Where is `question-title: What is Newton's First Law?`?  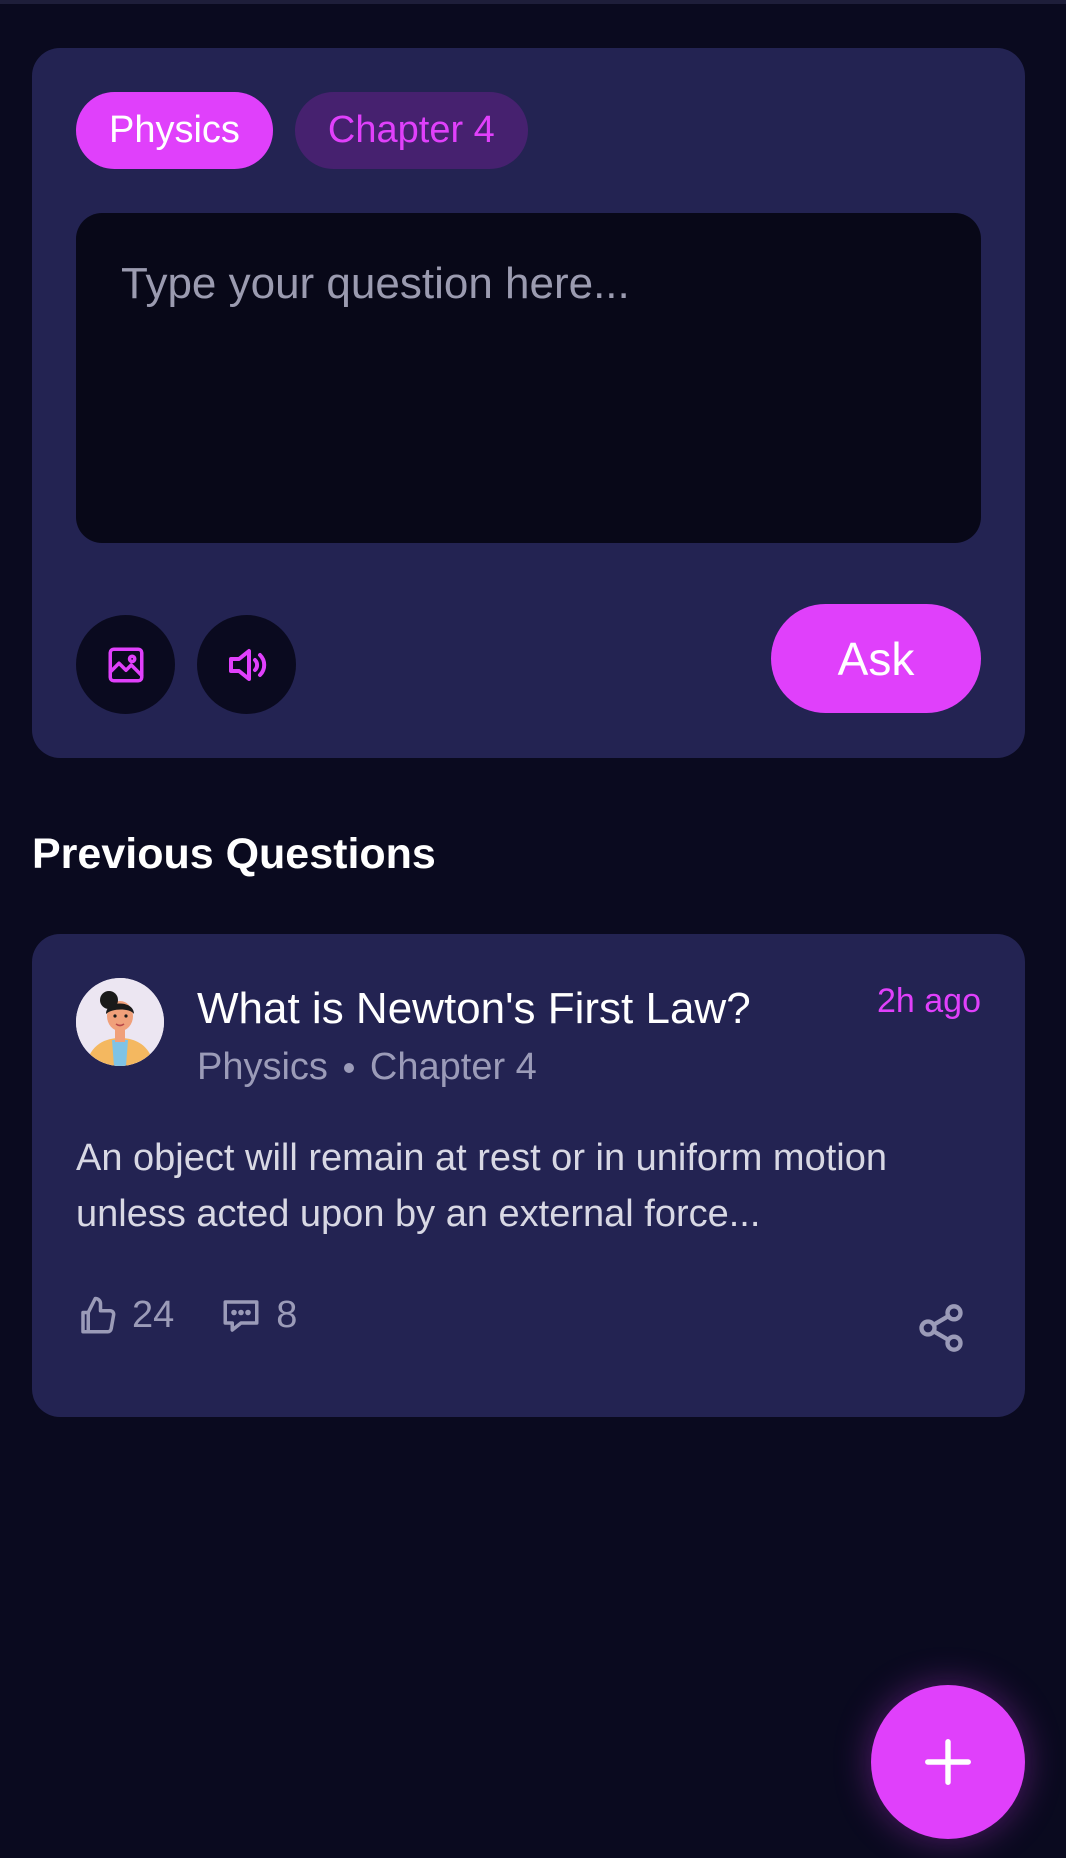 question-title: What is Newton's First Law? is located at coordinates (474, 1009).